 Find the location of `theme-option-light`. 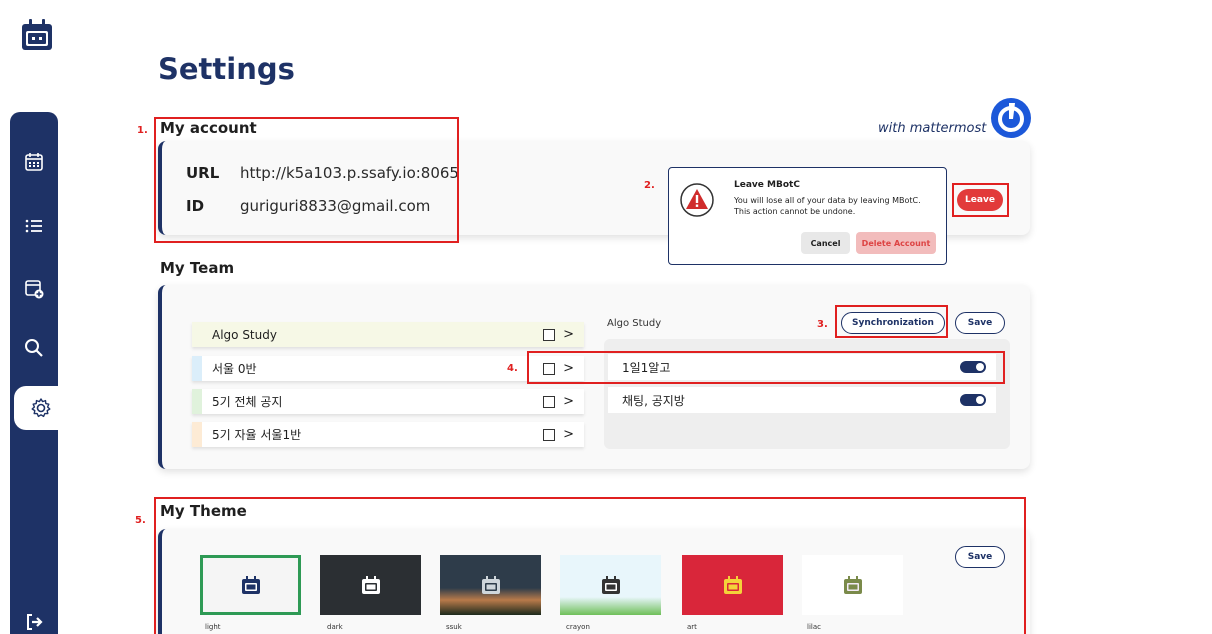

theme-option-light is located at coordinates (250, 585).